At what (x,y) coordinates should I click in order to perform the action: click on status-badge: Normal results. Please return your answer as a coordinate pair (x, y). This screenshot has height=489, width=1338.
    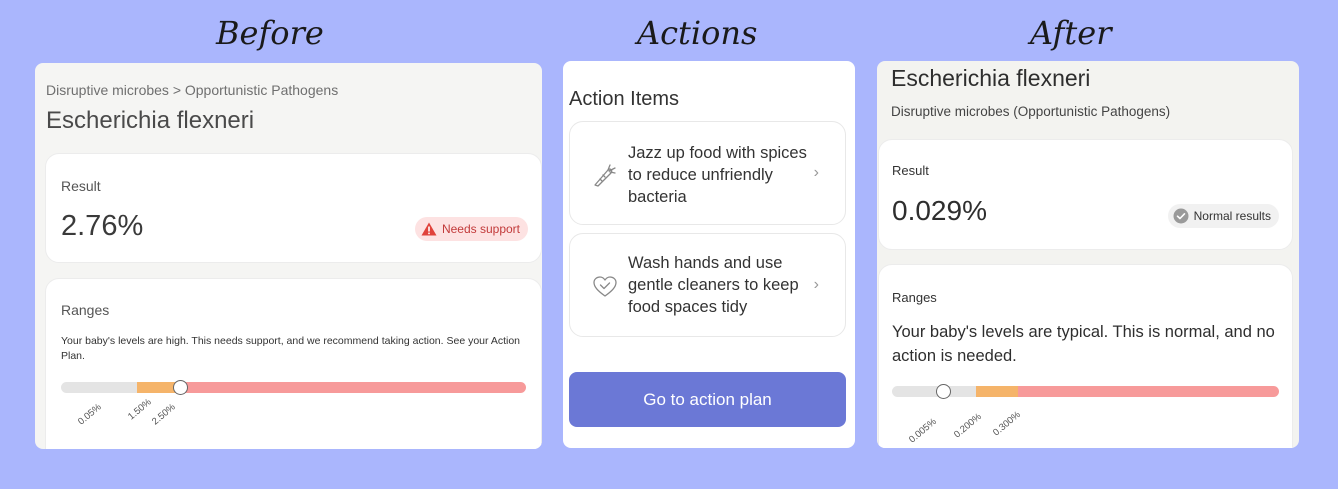
    Looking at the image, I should click on (1223, 216).